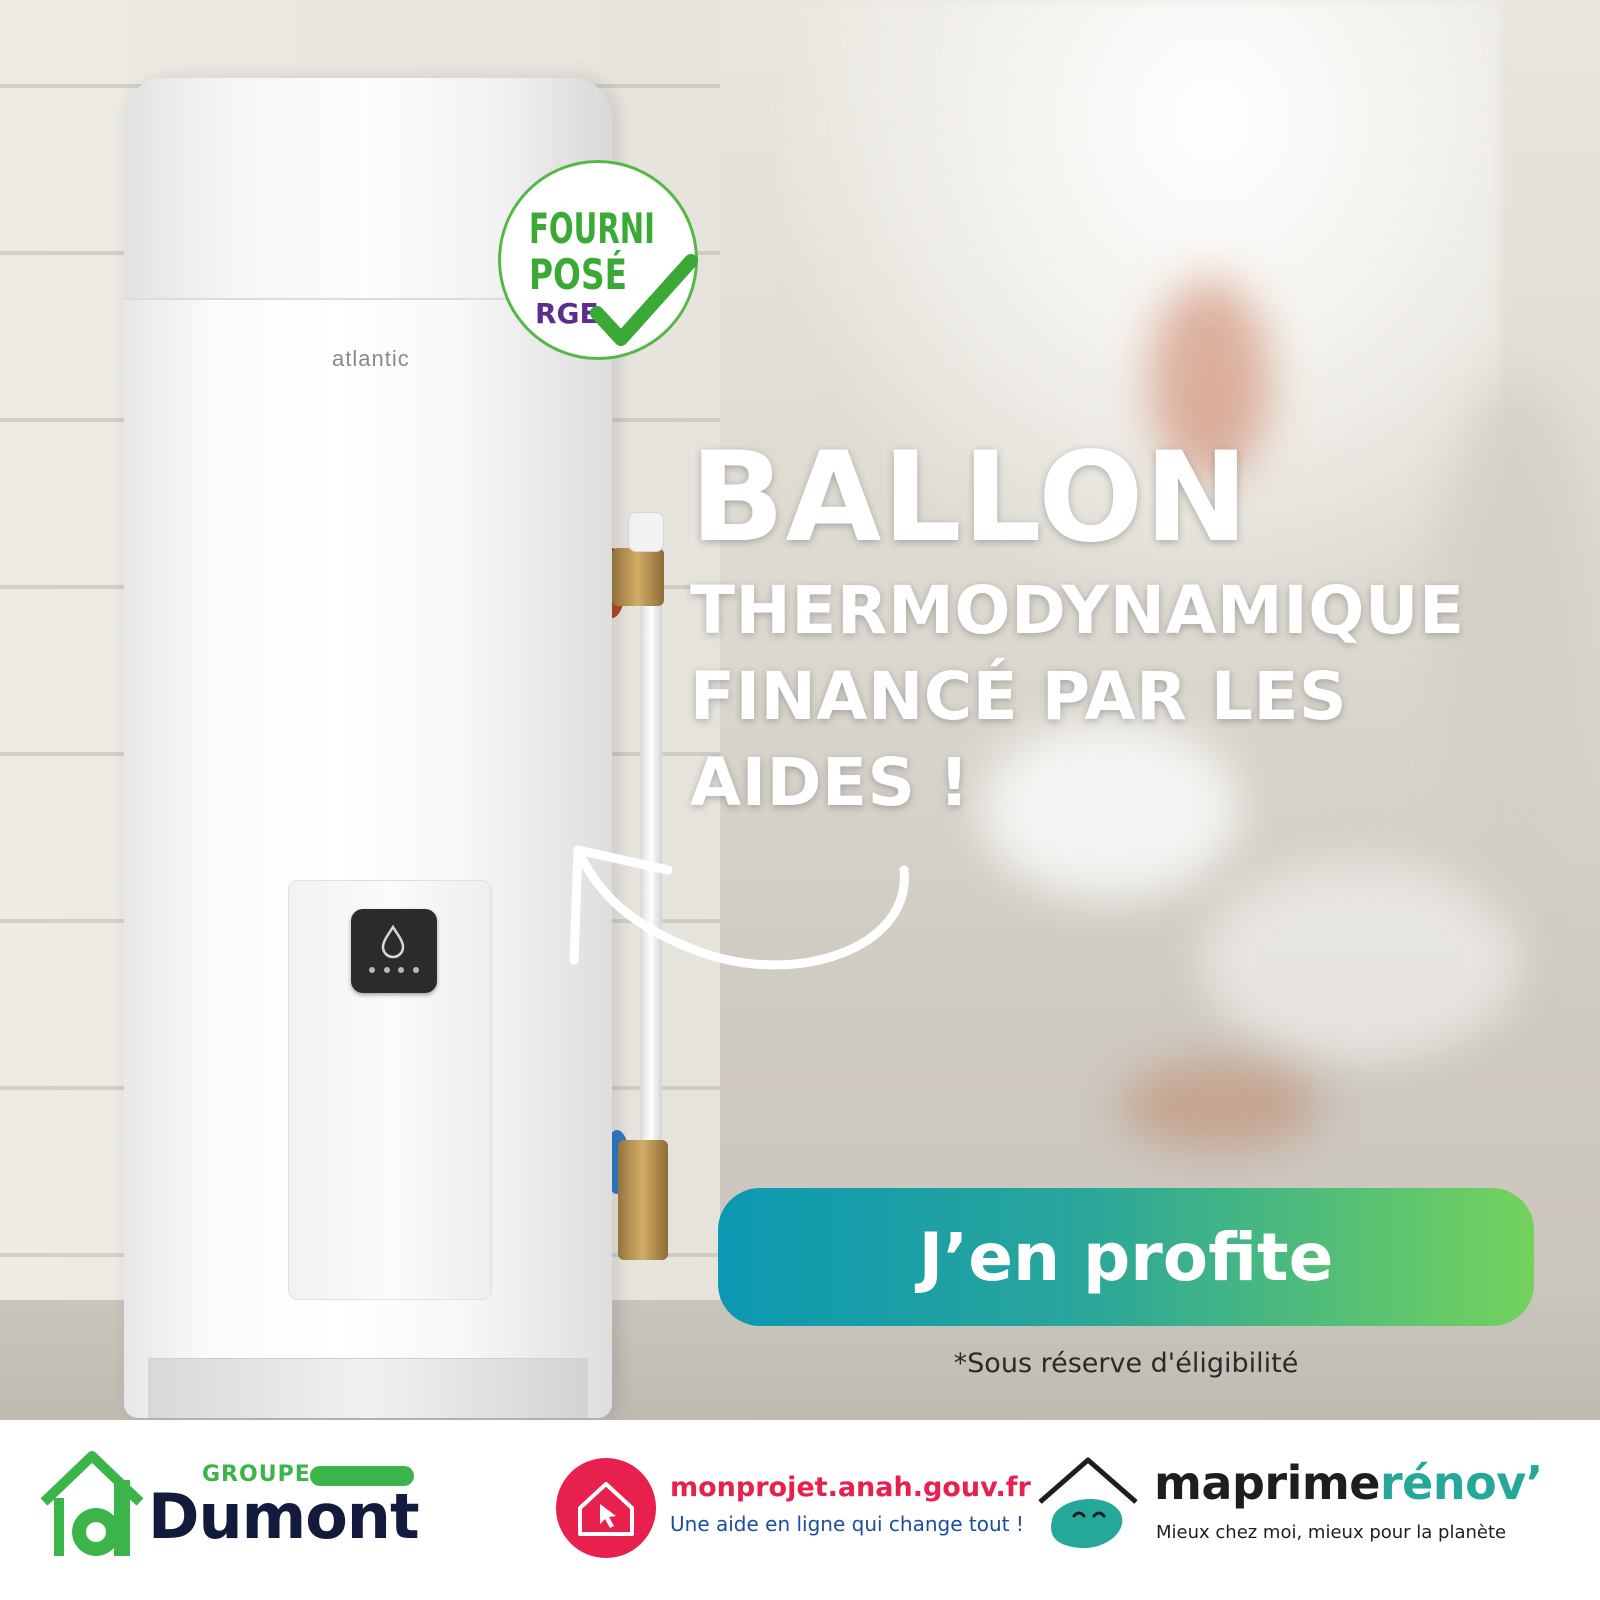  I want to click on valve-handle, so click(646, 532).